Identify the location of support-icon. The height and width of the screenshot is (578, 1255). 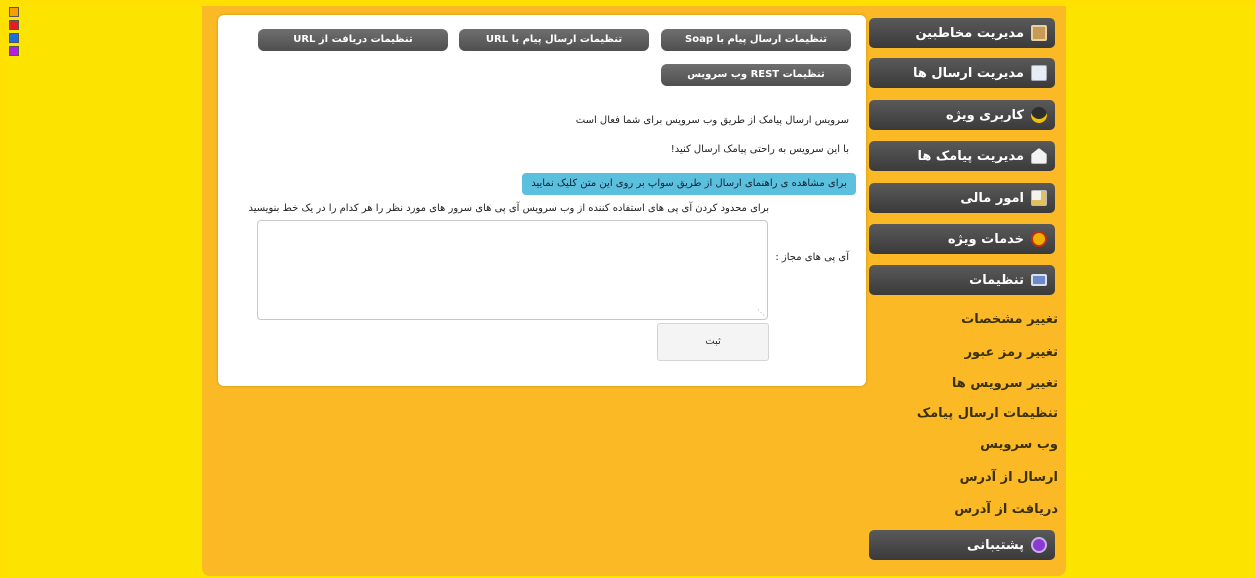
(1039, 545).